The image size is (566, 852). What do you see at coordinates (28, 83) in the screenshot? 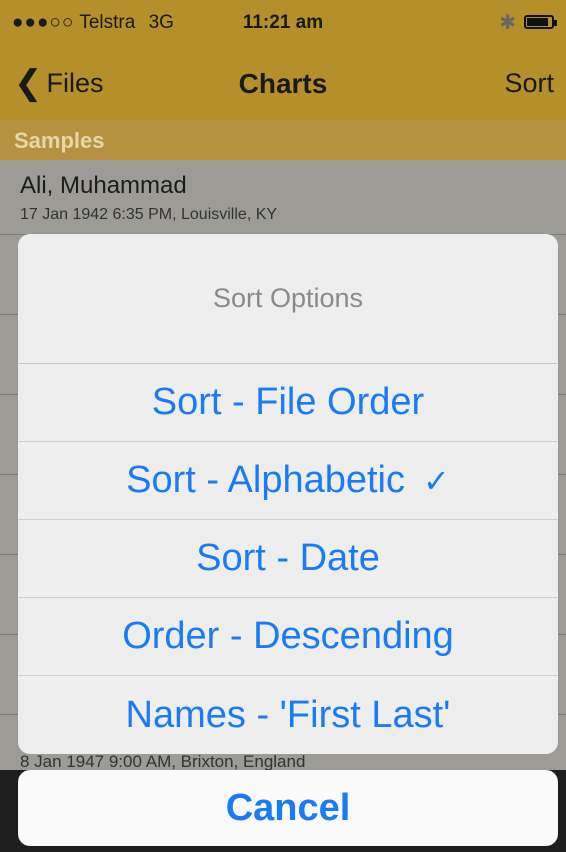
I see `chevron-left-icon: ❮` at bounding box center [28, 83].